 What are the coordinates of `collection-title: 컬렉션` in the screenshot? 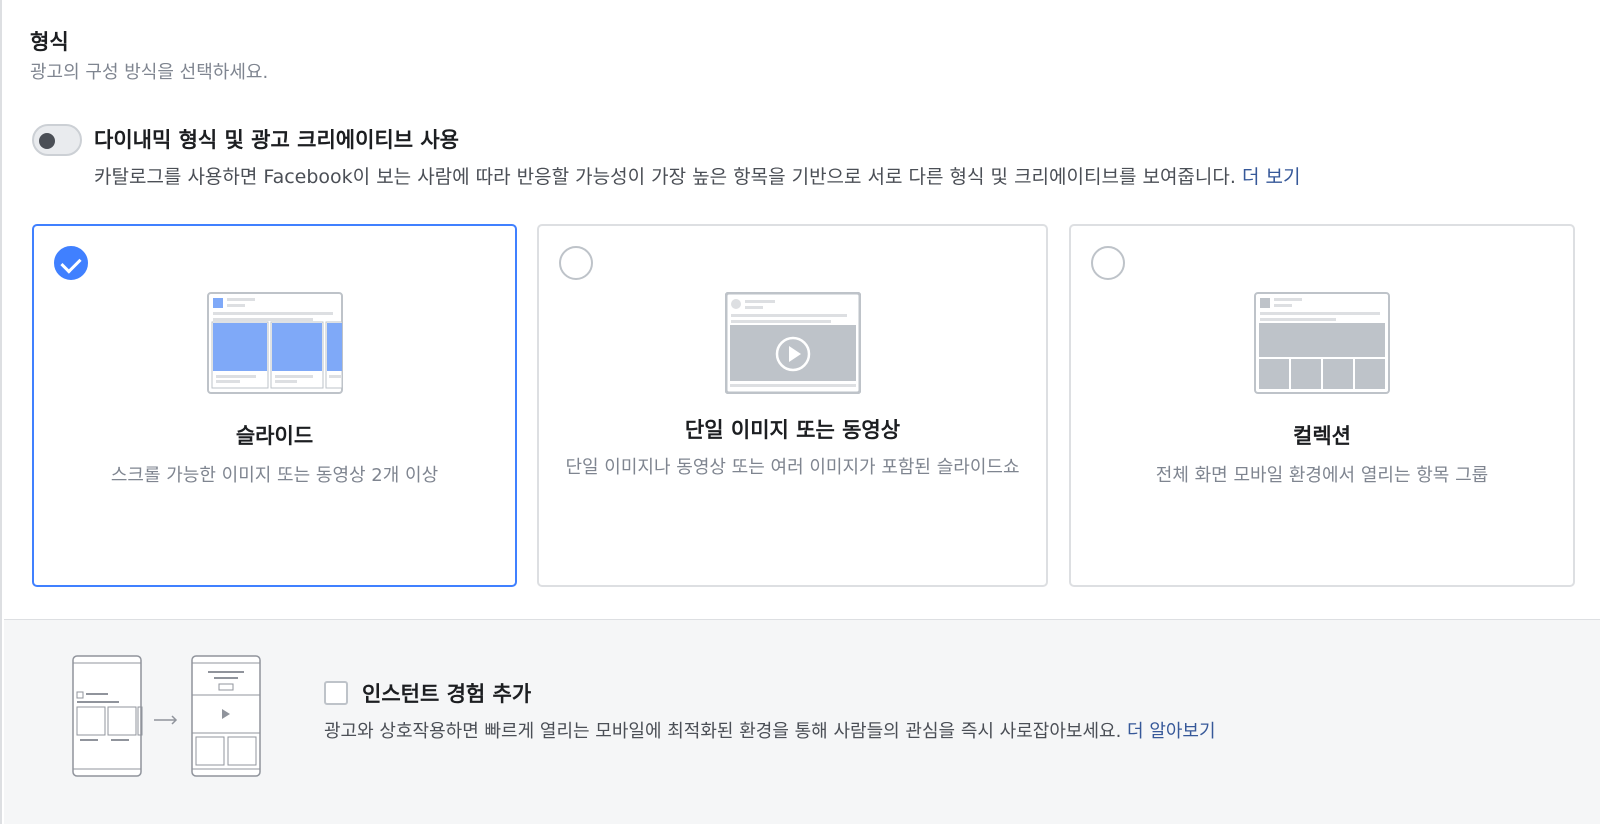 It's located at (1322, 436).